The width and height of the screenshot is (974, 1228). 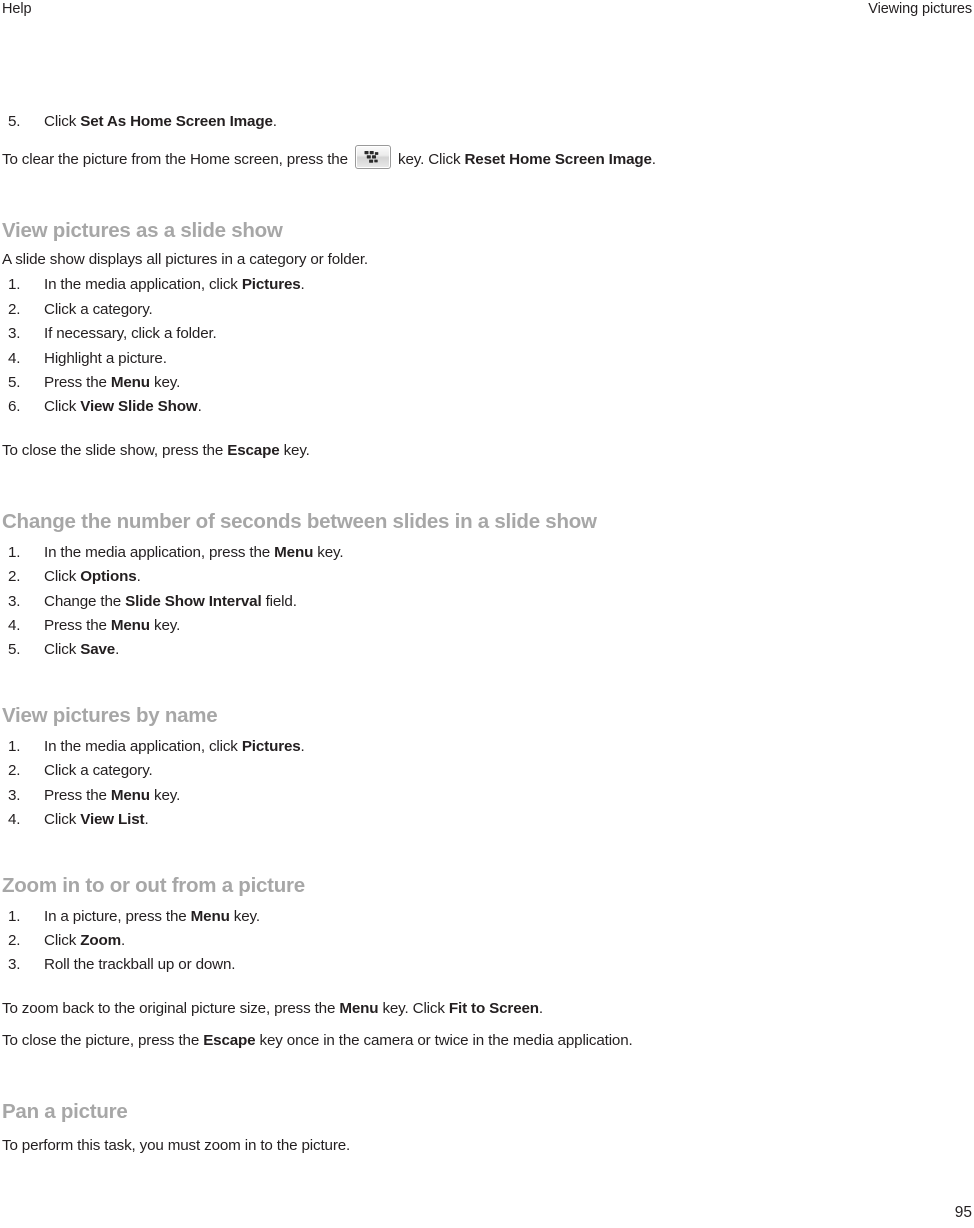 I want to click on step-text-pre: In the media application, press the, so click(x=159, y=552).